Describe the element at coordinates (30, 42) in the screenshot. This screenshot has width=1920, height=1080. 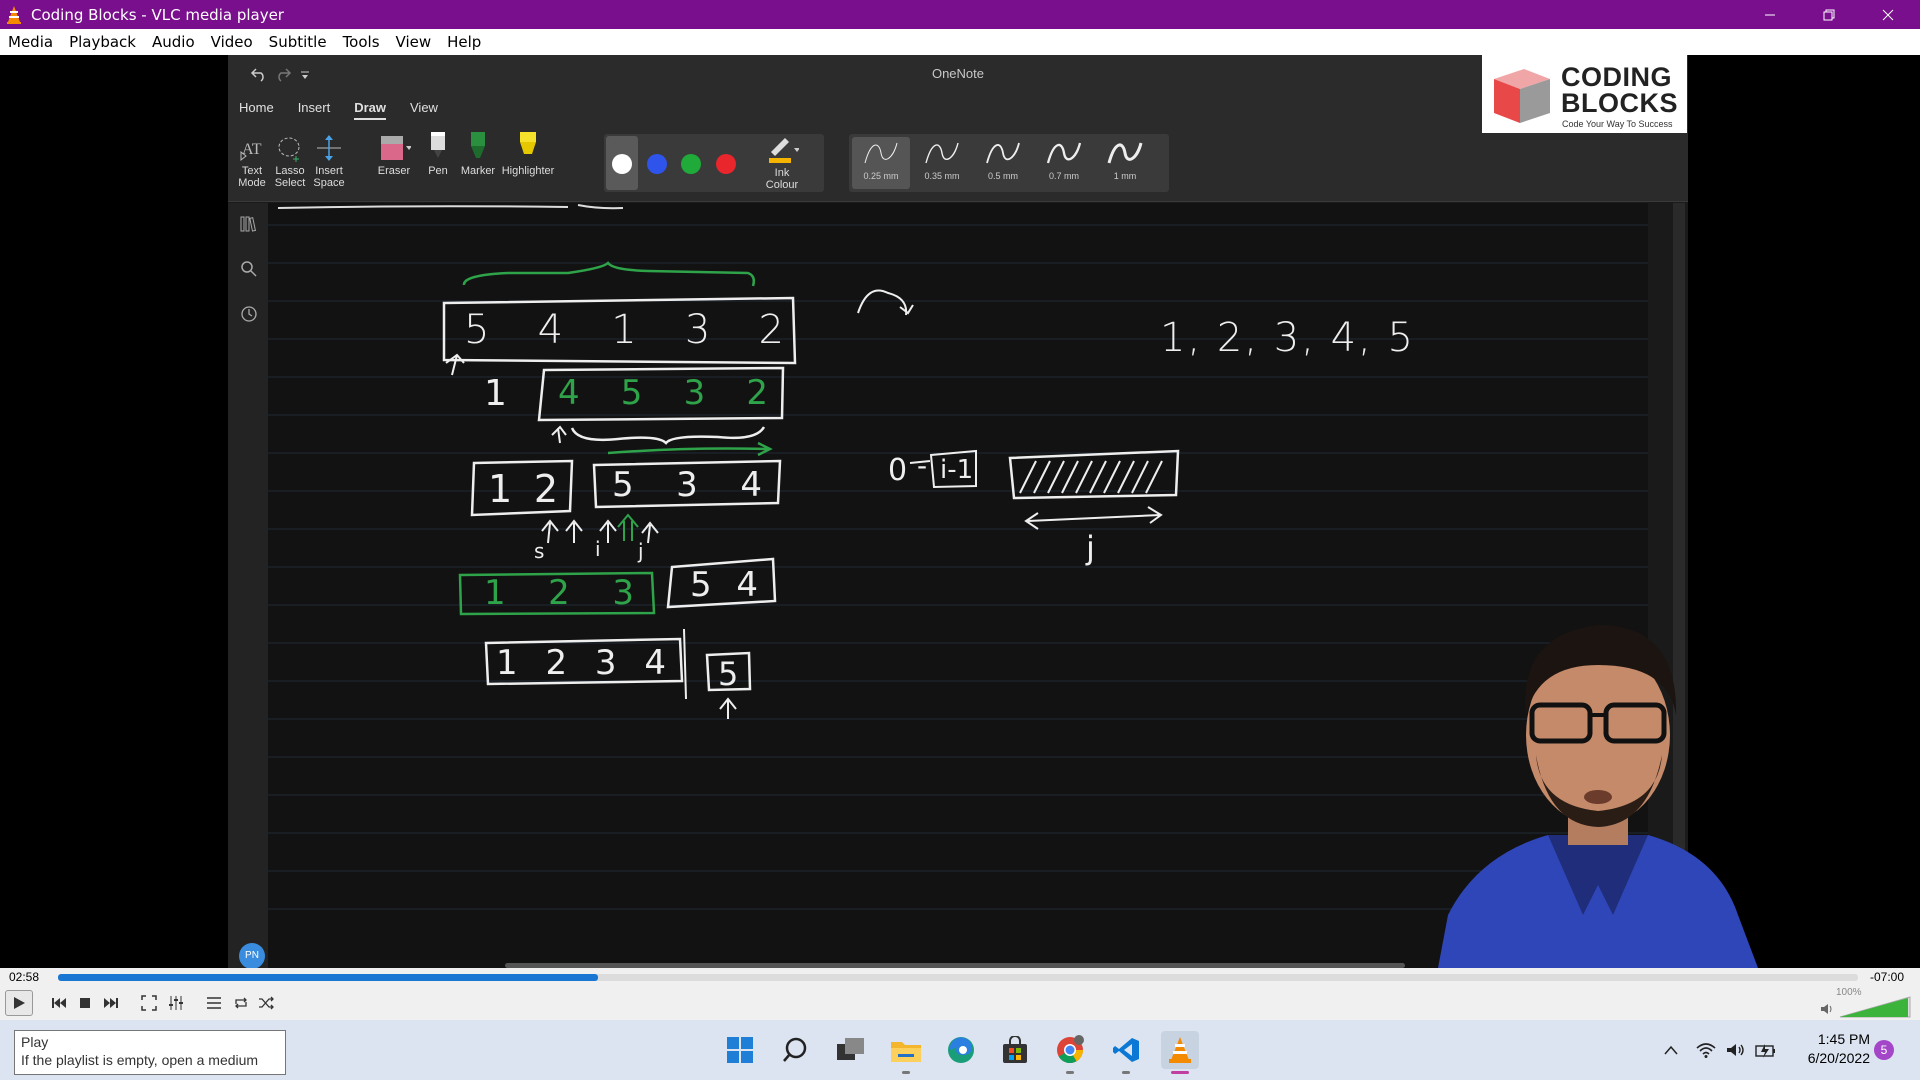
I see `menu-media: Media` at that location.